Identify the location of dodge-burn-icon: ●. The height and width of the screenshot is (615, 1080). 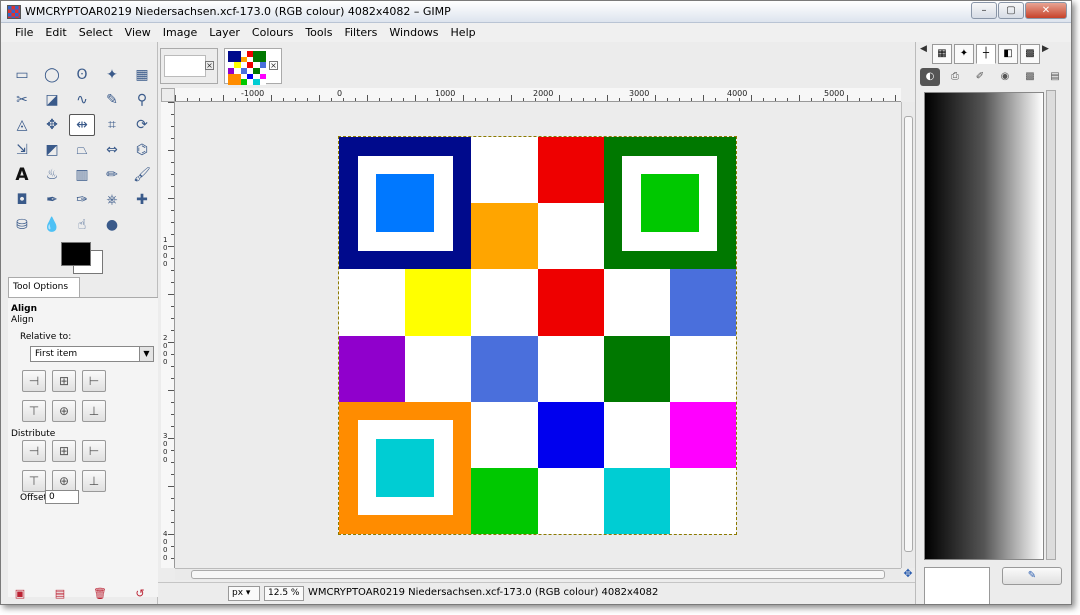
(112, 225).